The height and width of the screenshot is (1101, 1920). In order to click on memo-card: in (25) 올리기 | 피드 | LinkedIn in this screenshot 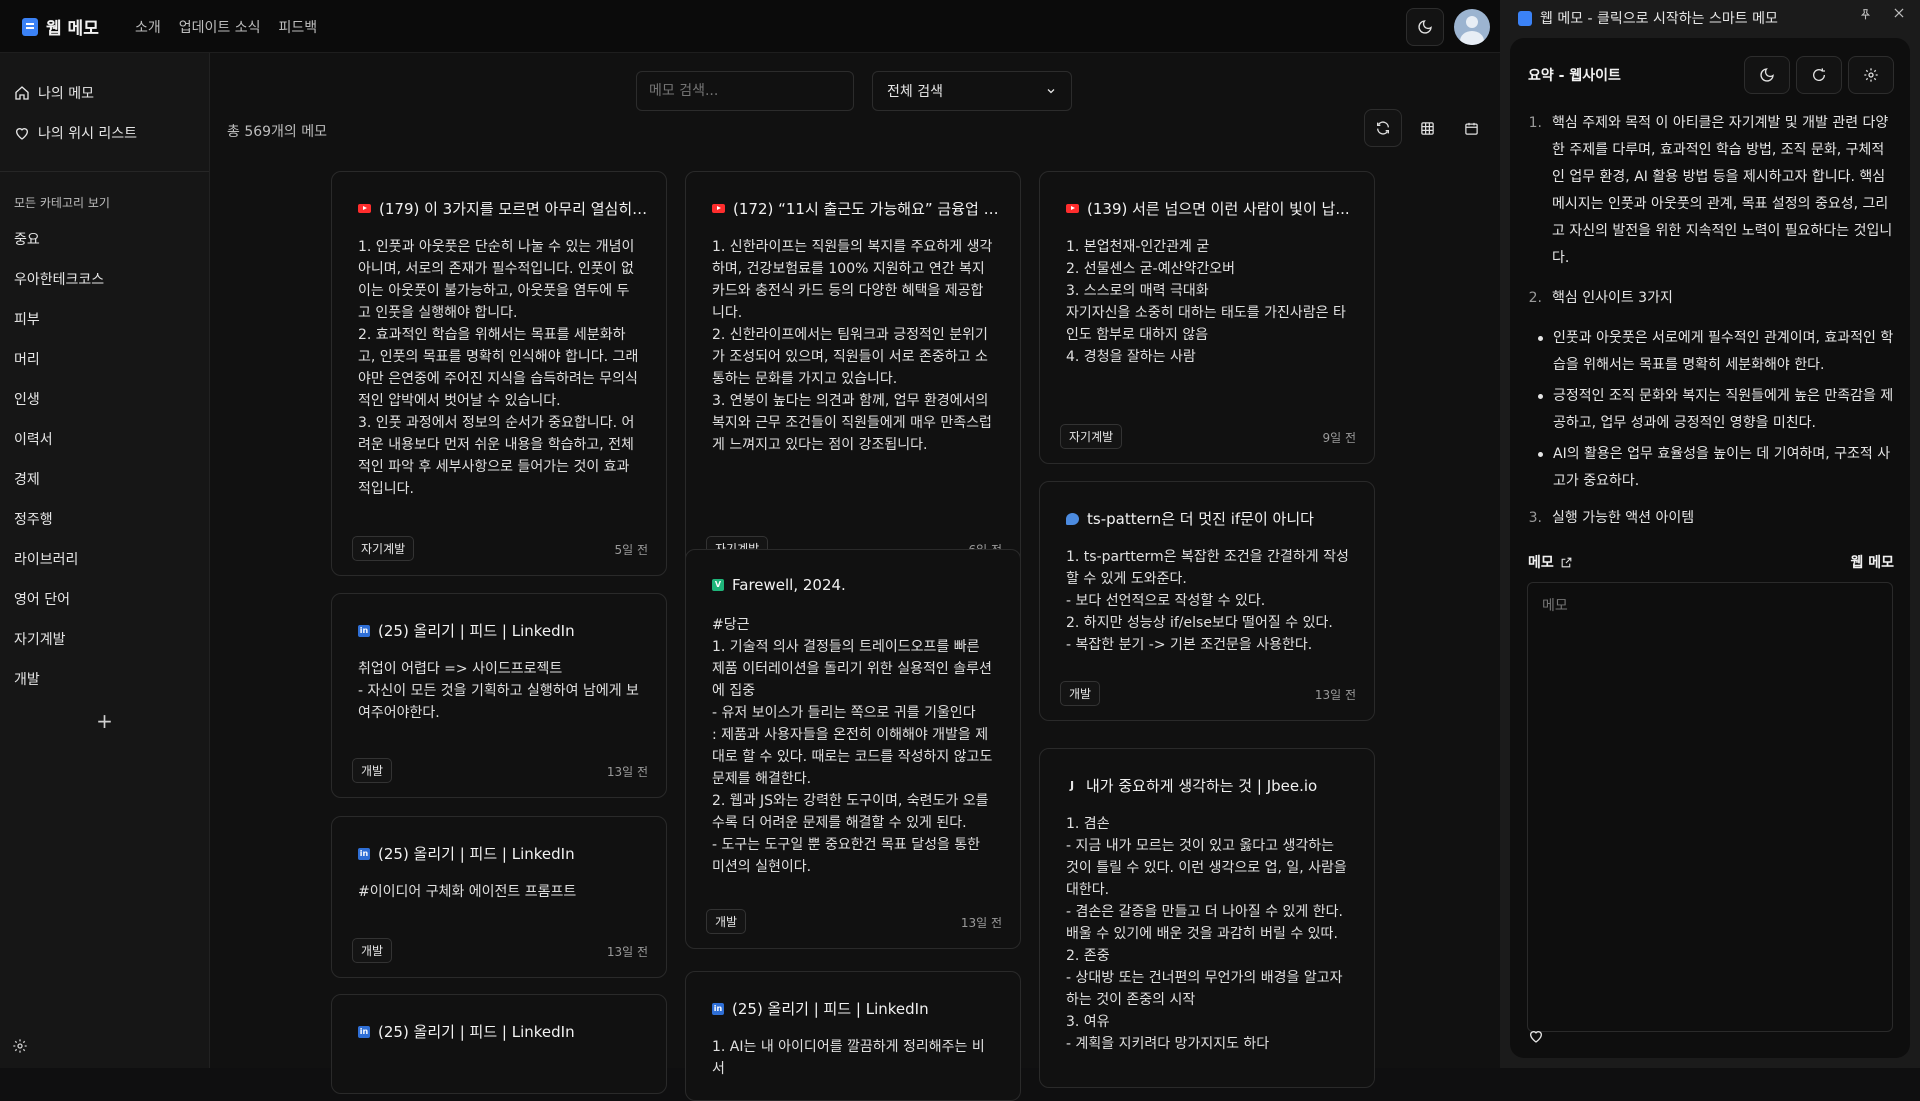, I will do `click(499, 1044)`.